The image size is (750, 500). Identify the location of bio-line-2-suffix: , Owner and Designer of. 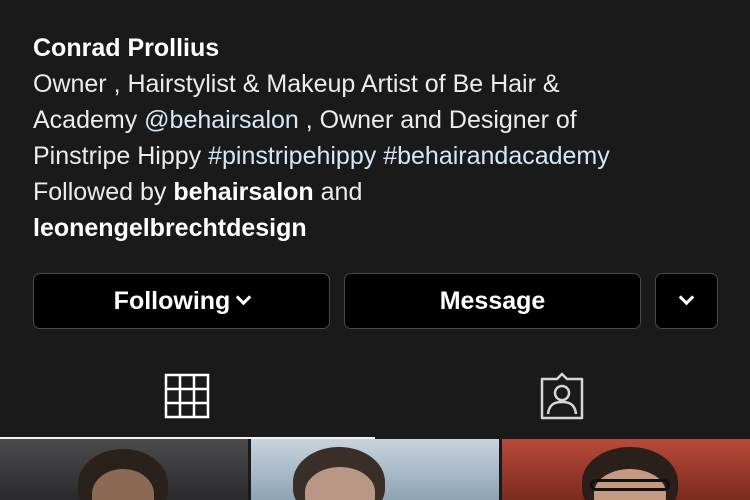
(437, 120).